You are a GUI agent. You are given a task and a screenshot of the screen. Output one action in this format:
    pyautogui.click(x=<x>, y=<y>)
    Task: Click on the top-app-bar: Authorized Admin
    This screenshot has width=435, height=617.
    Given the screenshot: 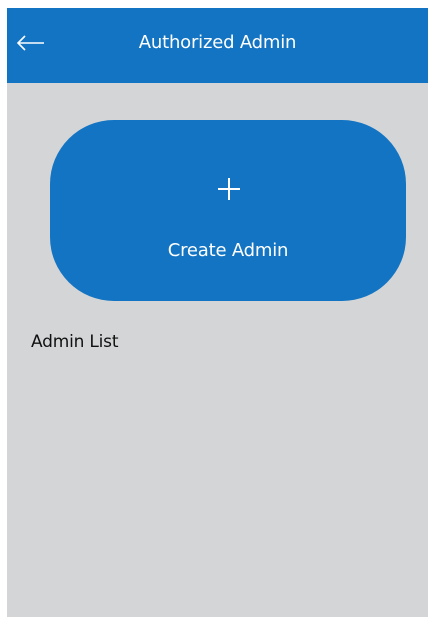 What is the action you would take?
    pyautogui.click(x=217, y=45)
    